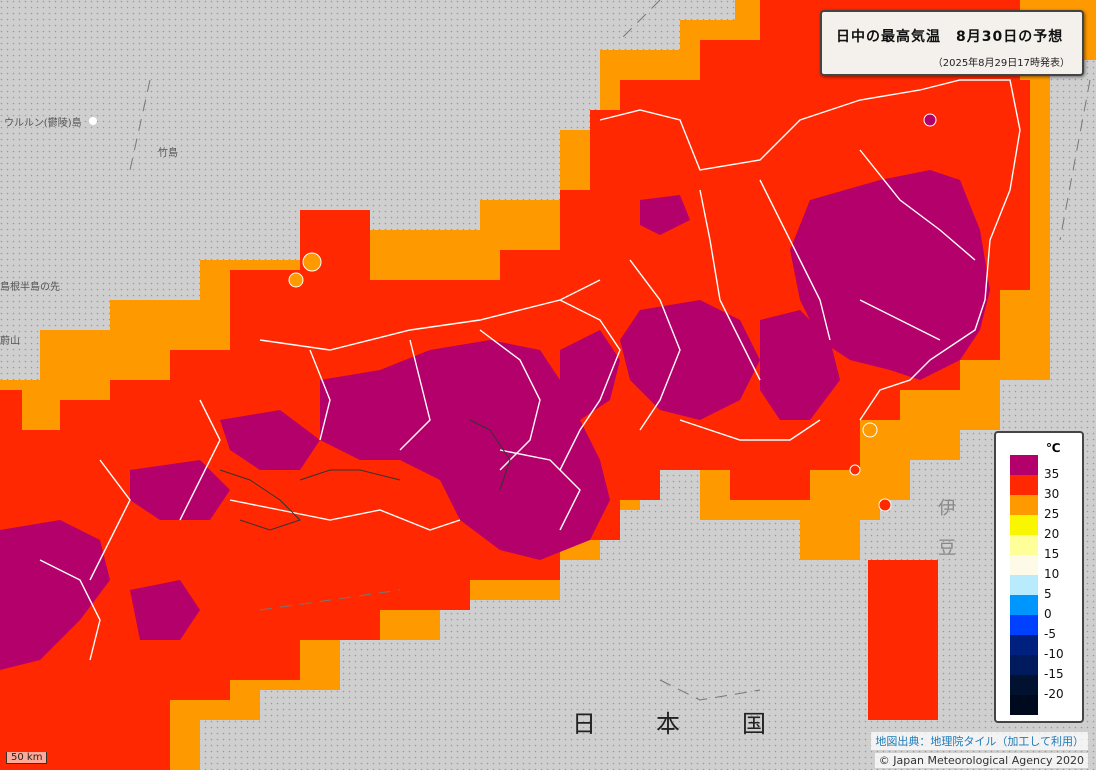 This screenshot has width=1096, height=770. What do you see at coordinates (1039, 577) in the screenshot?
I see `temperature-legend: ℃ 35 30 25 20 15 10 5 0 -5 -10 -15 -20` at bounding box center [1039, 577].